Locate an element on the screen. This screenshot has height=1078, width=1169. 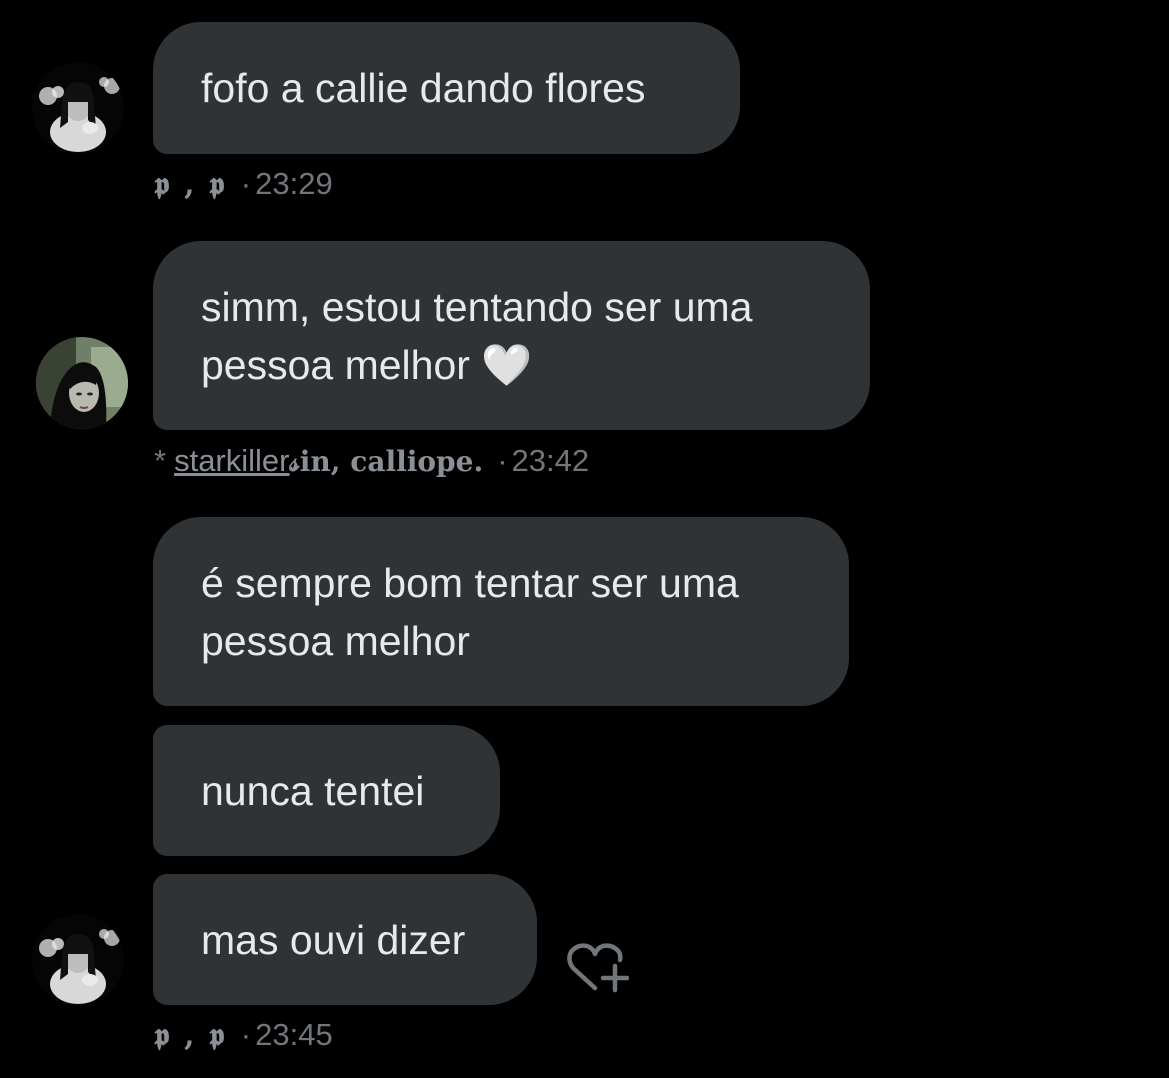
message-meta-3: 𝖕 , 𝖕 · 23:45 is located at coordinates (243, 1035).